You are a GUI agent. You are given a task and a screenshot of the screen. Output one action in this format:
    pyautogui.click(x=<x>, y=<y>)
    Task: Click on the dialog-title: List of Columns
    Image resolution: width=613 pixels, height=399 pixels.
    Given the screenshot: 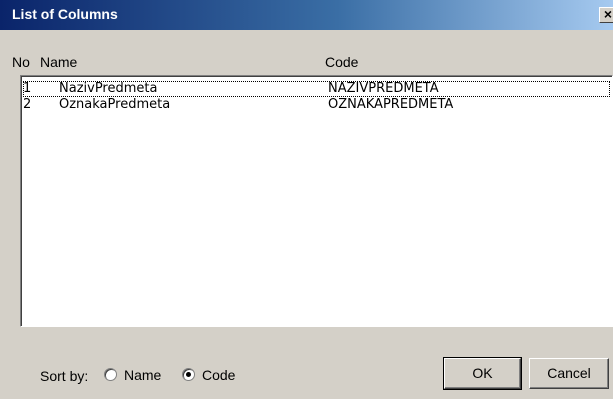 What is the action you would take?
    pyautogui.click(x=65, y=14)
    